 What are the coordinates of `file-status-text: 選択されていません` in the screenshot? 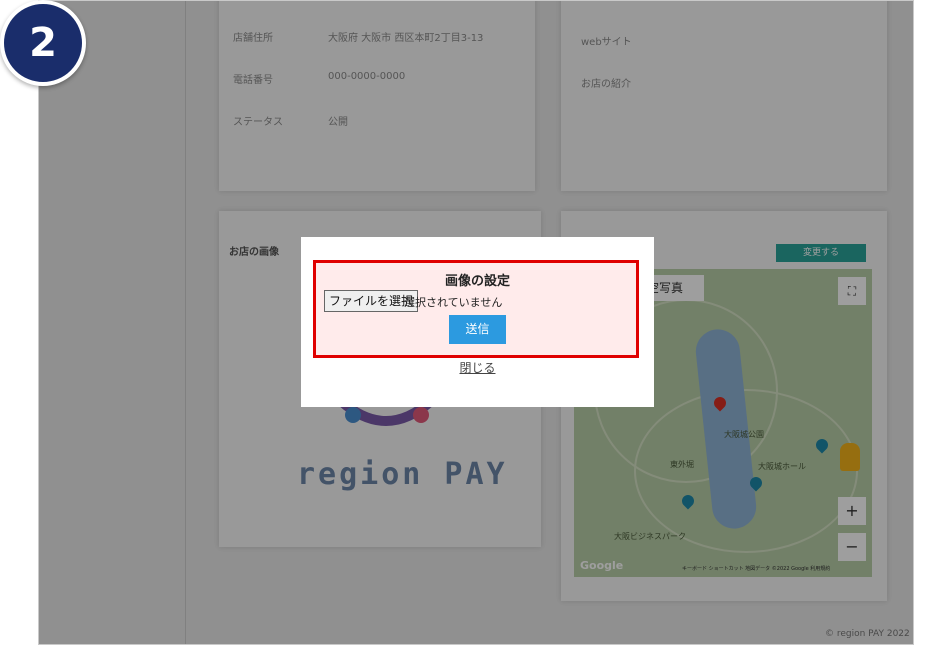 It's located at (453, 302).